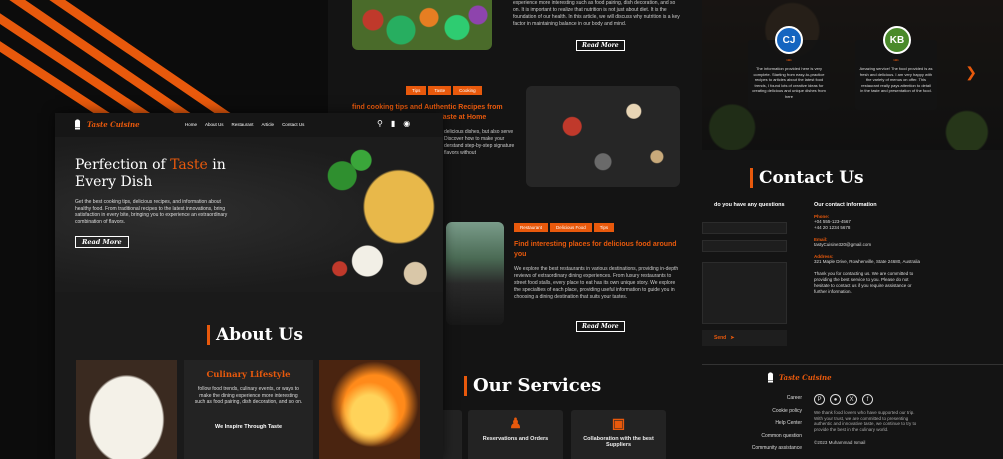 The width and height of the screenshot is (1003, 459). What do you see at coordinates (752, 398) in the screenshot?
I see `footer-link-career: Career` at bounding box center [752, 398].